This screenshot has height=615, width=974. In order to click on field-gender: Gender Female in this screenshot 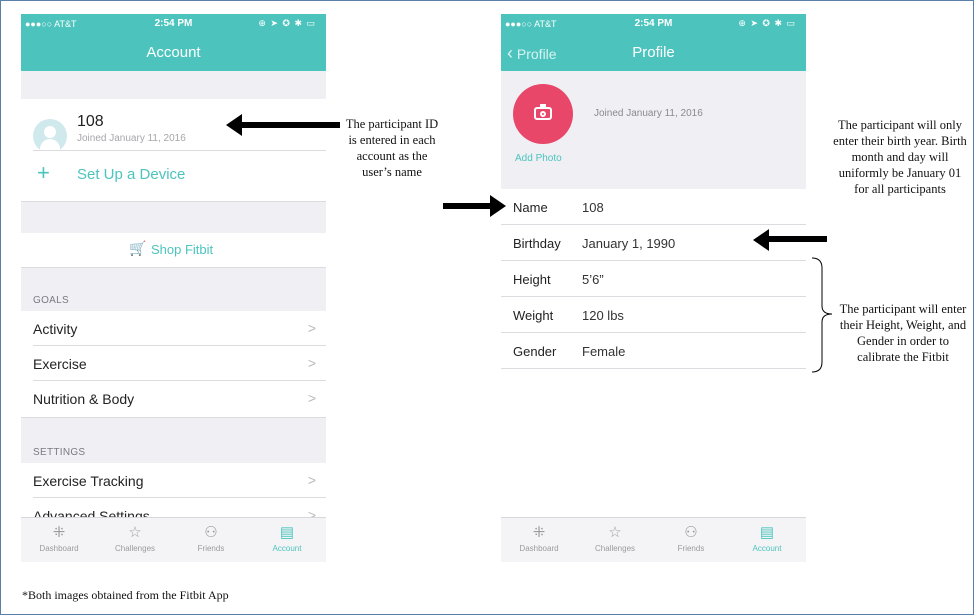, I will do `click(653, 351)`.